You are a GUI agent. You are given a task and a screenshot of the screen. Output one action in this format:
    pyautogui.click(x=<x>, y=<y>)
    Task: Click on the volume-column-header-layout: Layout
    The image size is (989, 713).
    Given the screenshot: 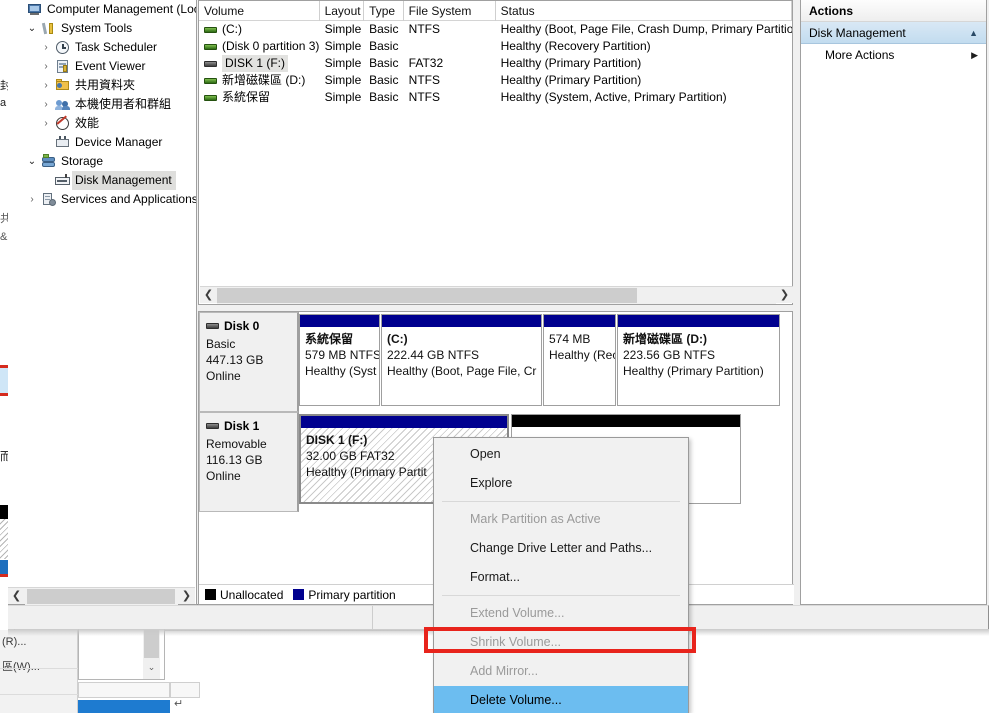 What is the action you would take?
    pyautogui.click(x=342, y=11)
    